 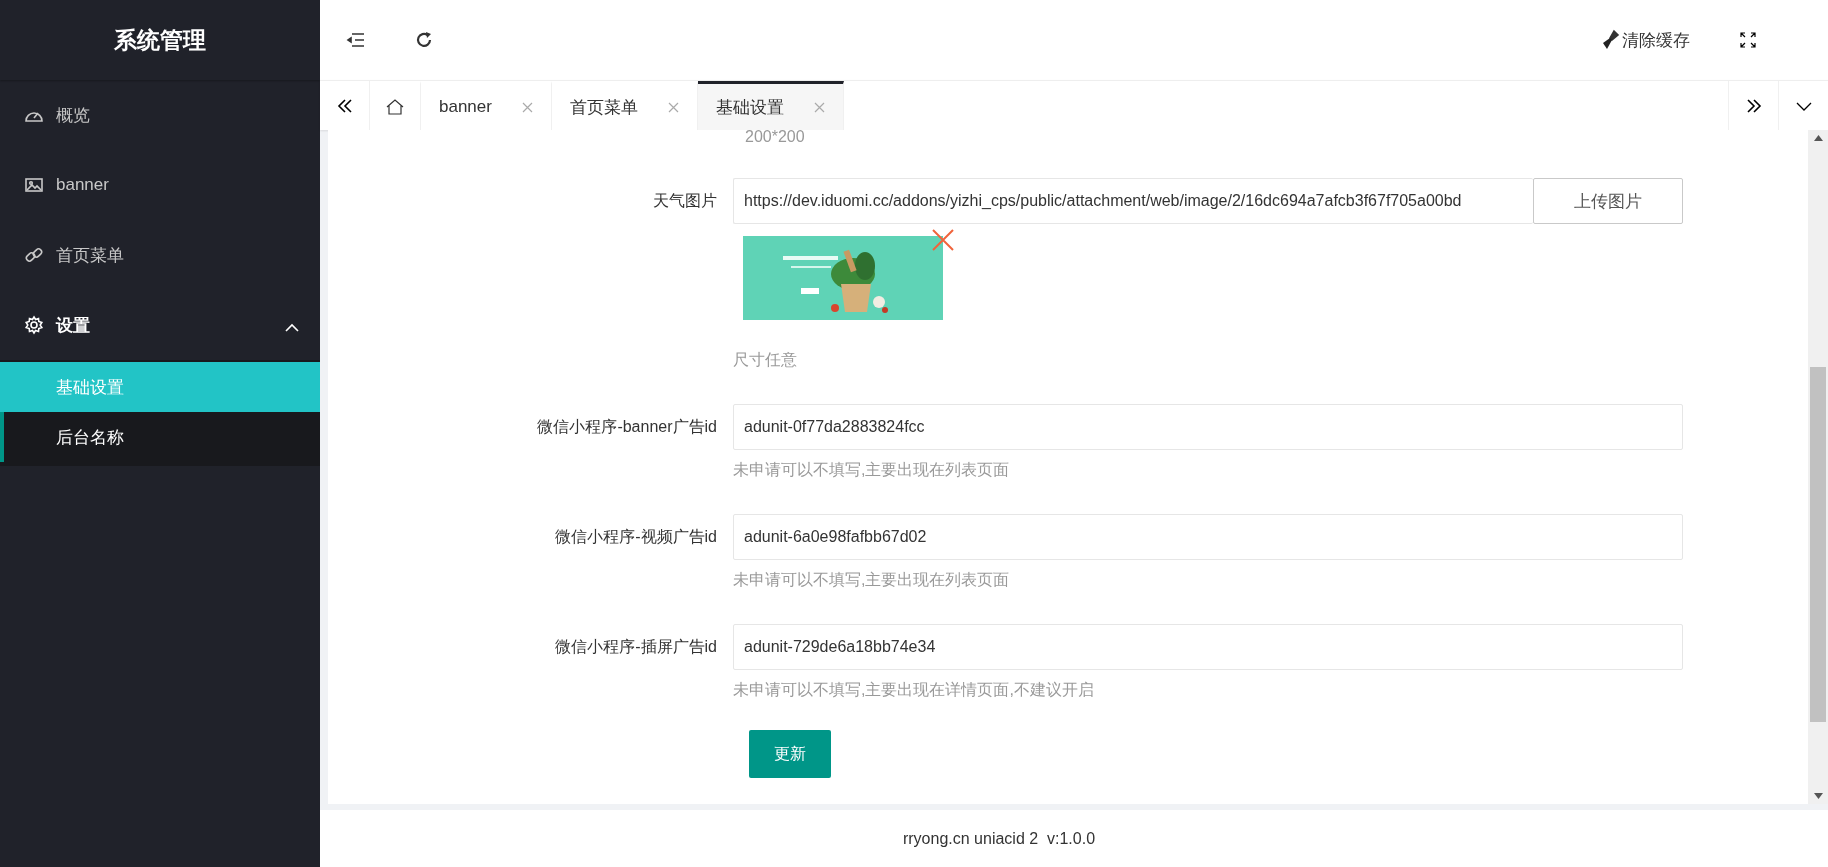 I want to click on fullscreen-icon, so click(x=1748, y=40).